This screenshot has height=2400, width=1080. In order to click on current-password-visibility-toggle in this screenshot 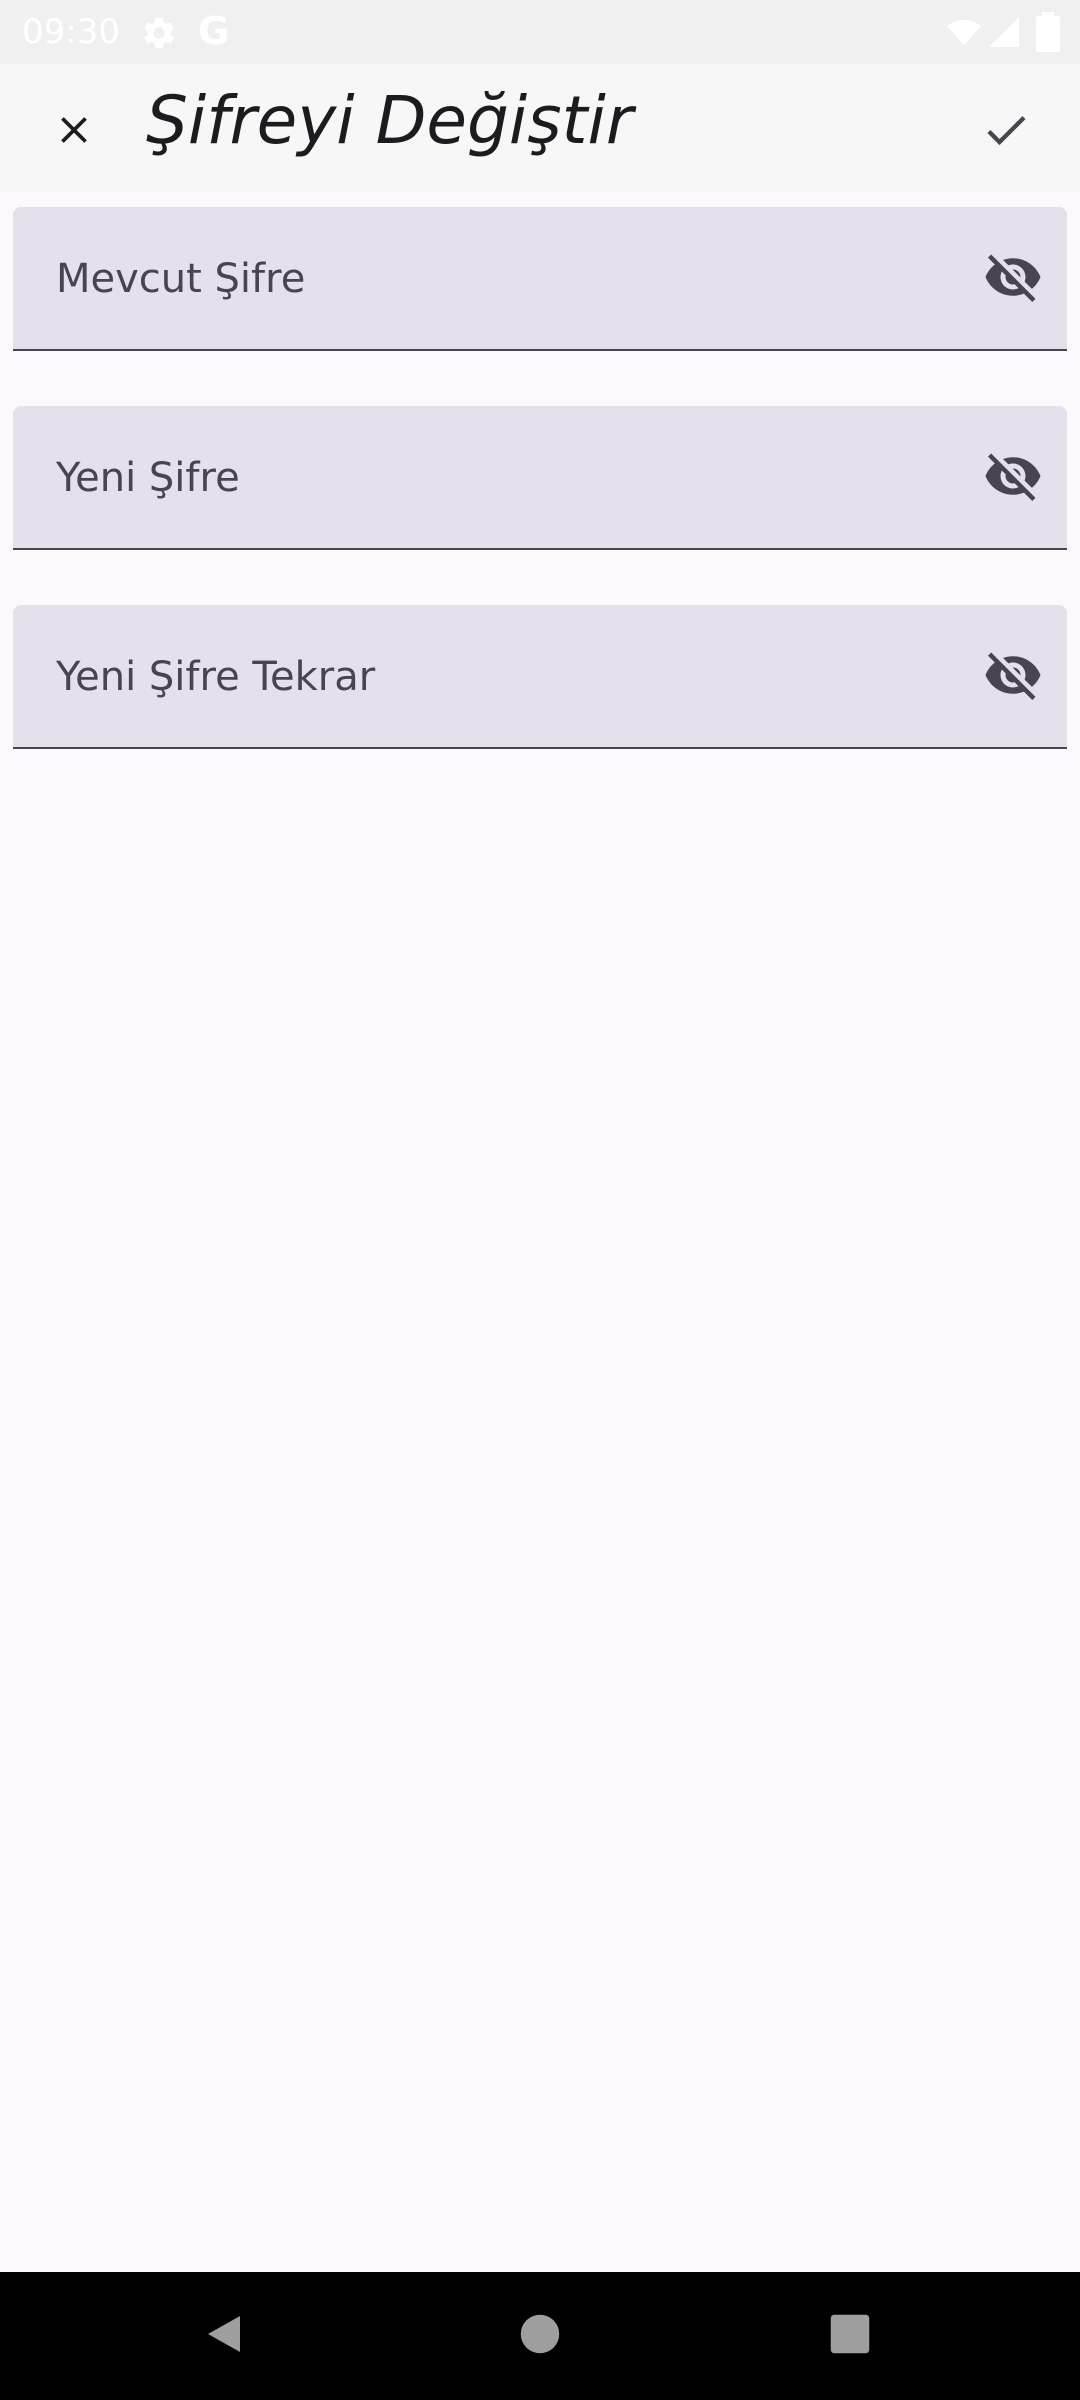, I will do `click(1013, 279)`.